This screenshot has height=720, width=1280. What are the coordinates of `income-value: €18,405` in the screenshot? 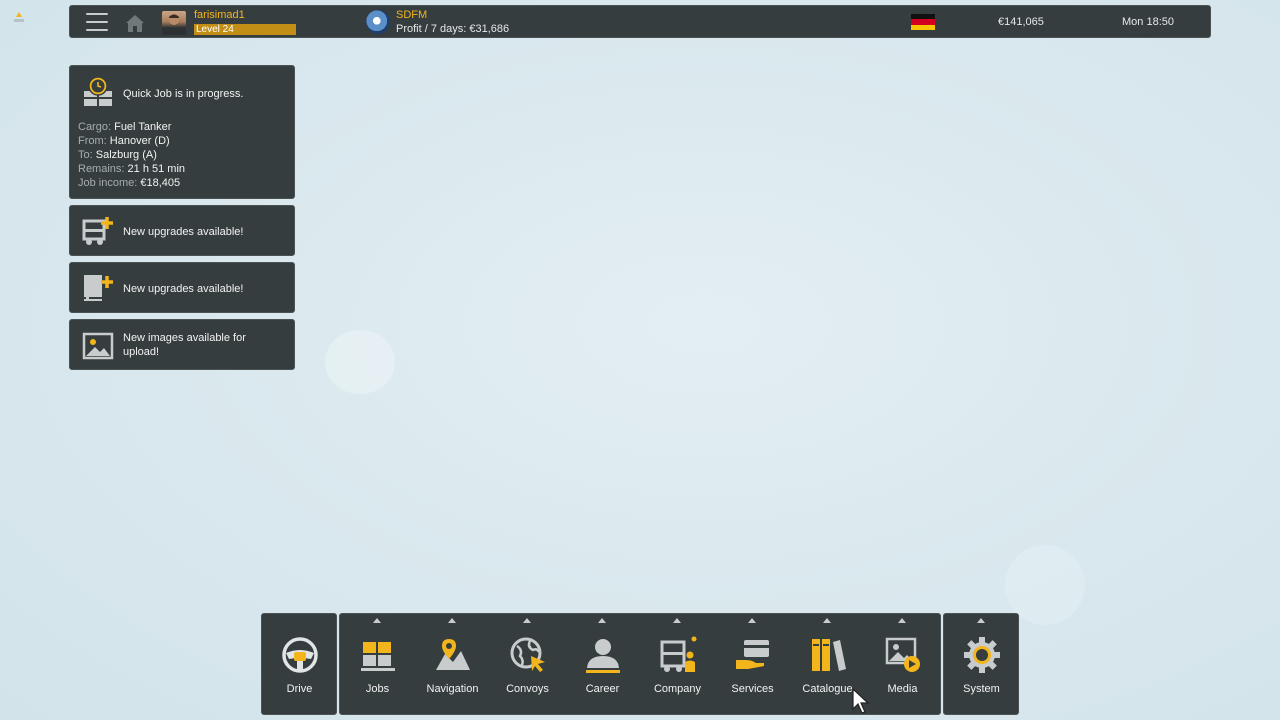 It's located at (160, 183).